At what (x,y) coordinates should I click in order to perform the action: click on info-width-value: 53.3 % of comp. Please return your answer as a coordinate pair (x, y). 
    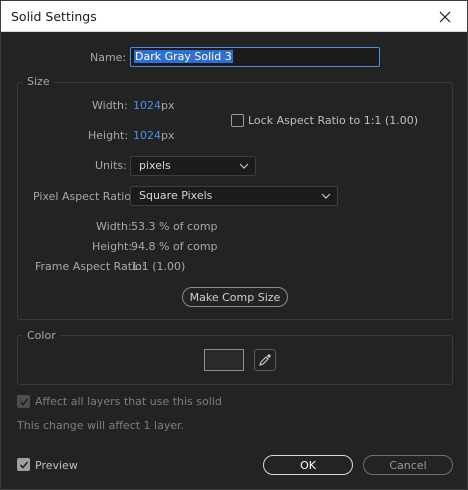
    Looking at the image, I should click on (174, 226).